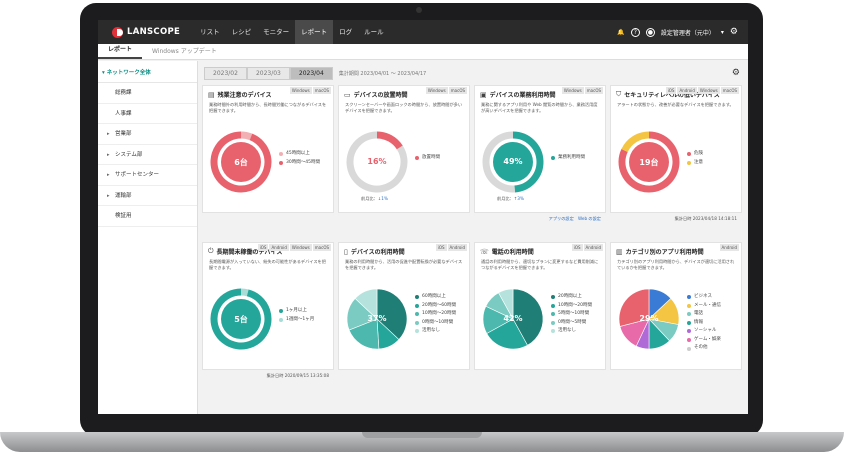 The width and height of the screenshot is (844, 456). I want to click on legend-item: 20時間以上, so click(571, 297).